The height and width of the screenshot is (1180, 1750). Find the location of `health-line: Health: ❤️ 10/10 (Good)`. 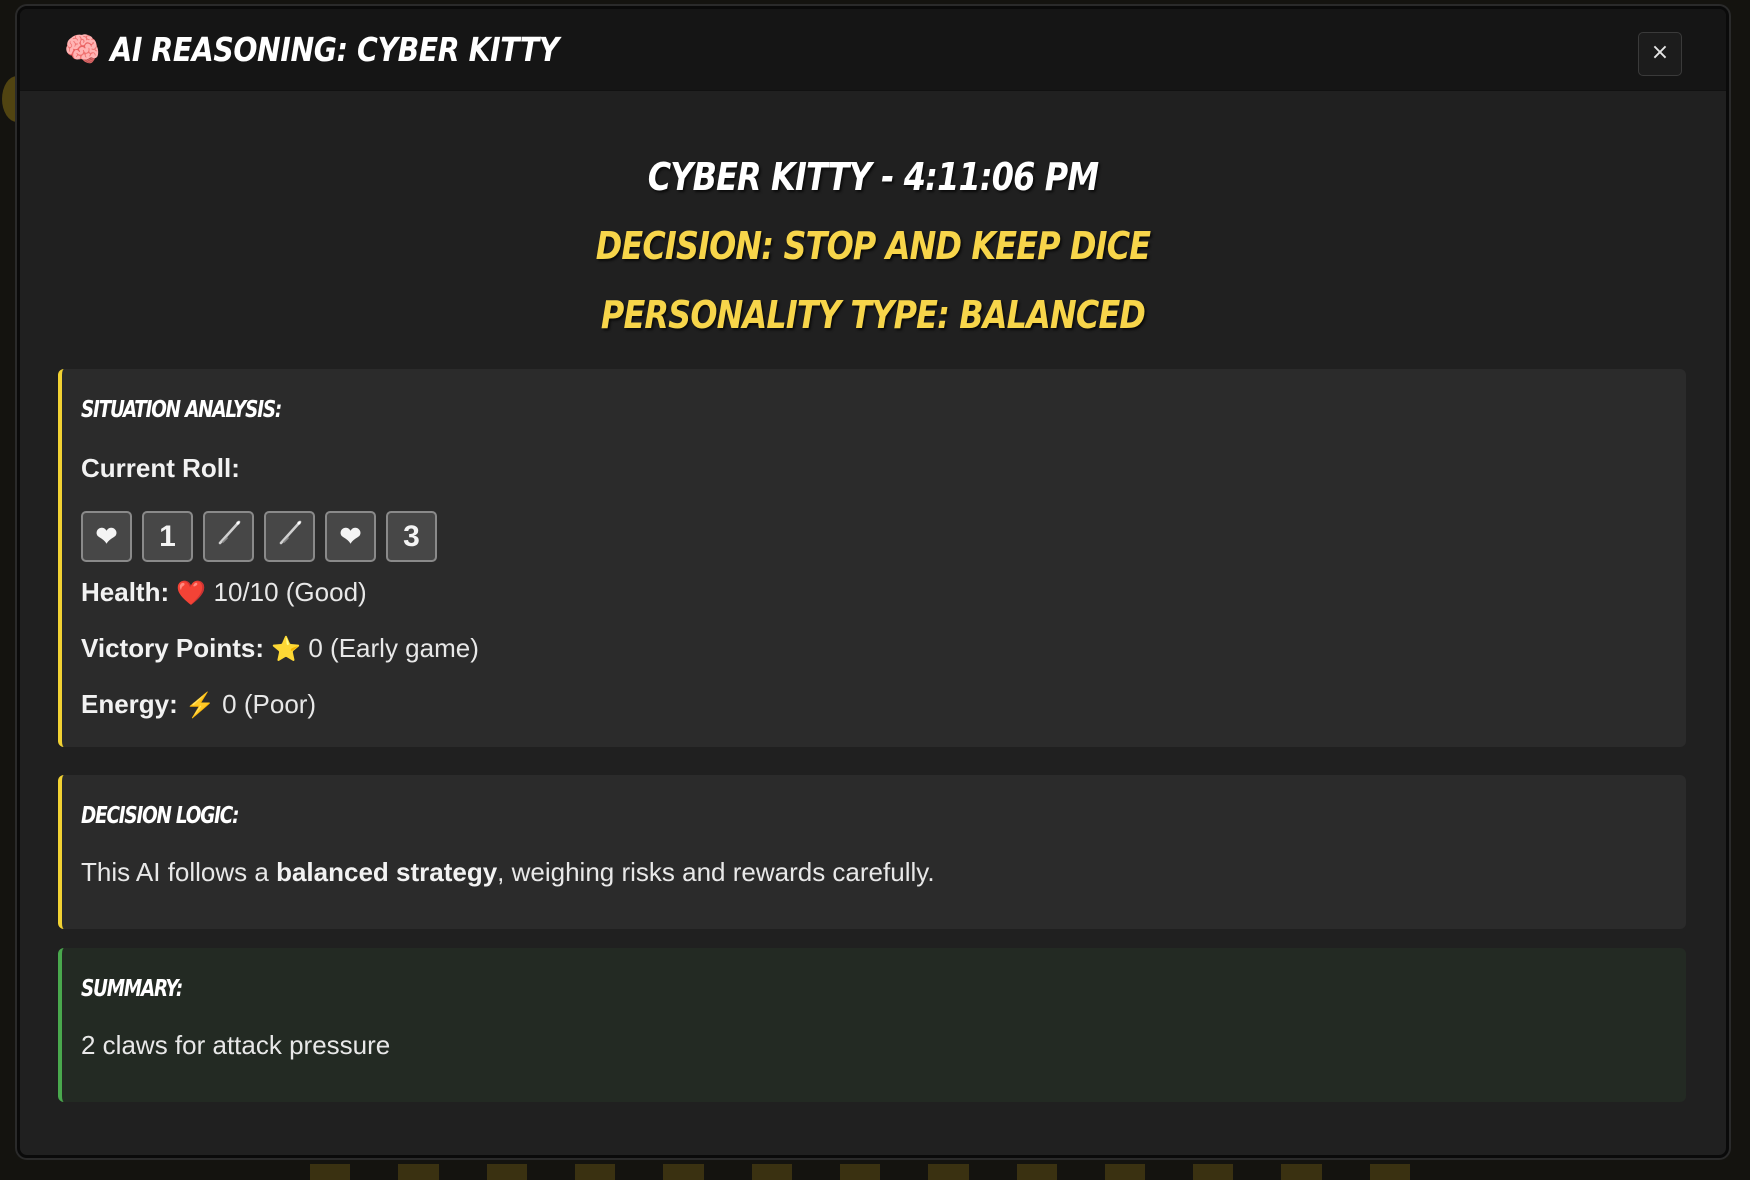

health-line: Health: ❤️ 10/10 (Good) is located at coordinates (883, 592).